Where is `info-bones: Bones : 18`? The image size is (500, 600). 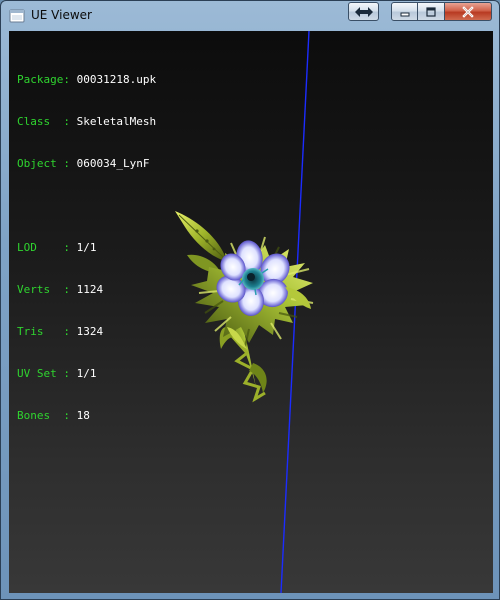
info-bones: Bones : 18 is located at coordinates (53, 415).